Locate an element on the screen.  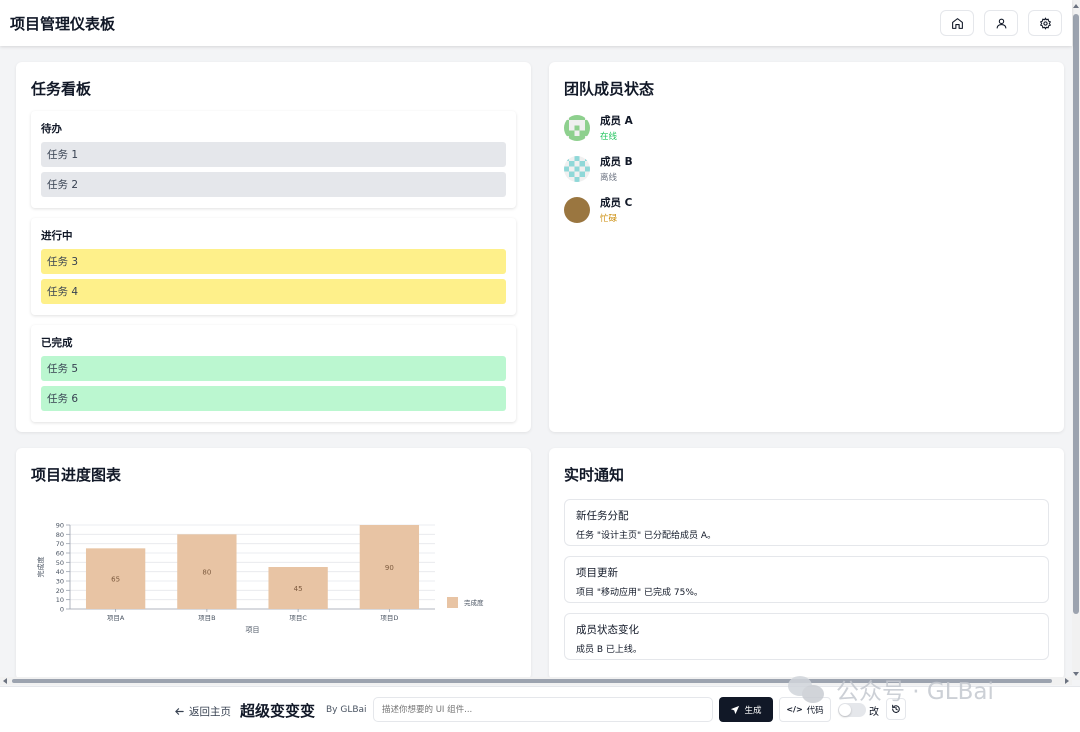
profile-button is located at coordinates (1001, 23).